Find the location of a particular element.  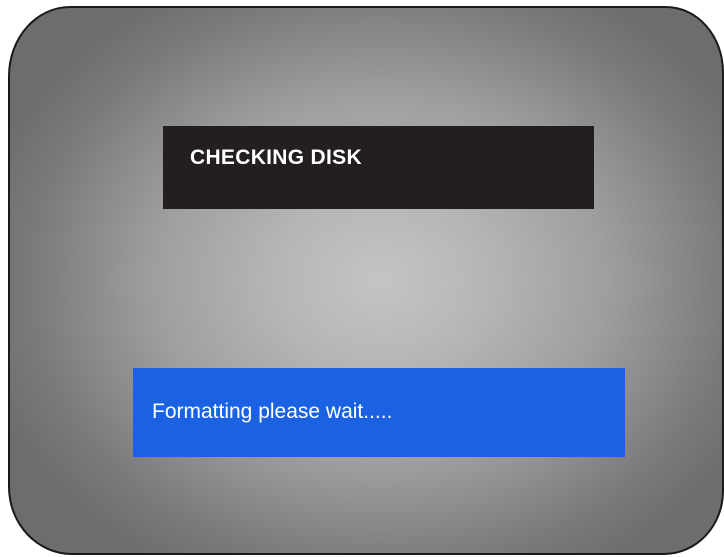

dialog-title: CHECKING DISK is located at coordinates (276, 157).